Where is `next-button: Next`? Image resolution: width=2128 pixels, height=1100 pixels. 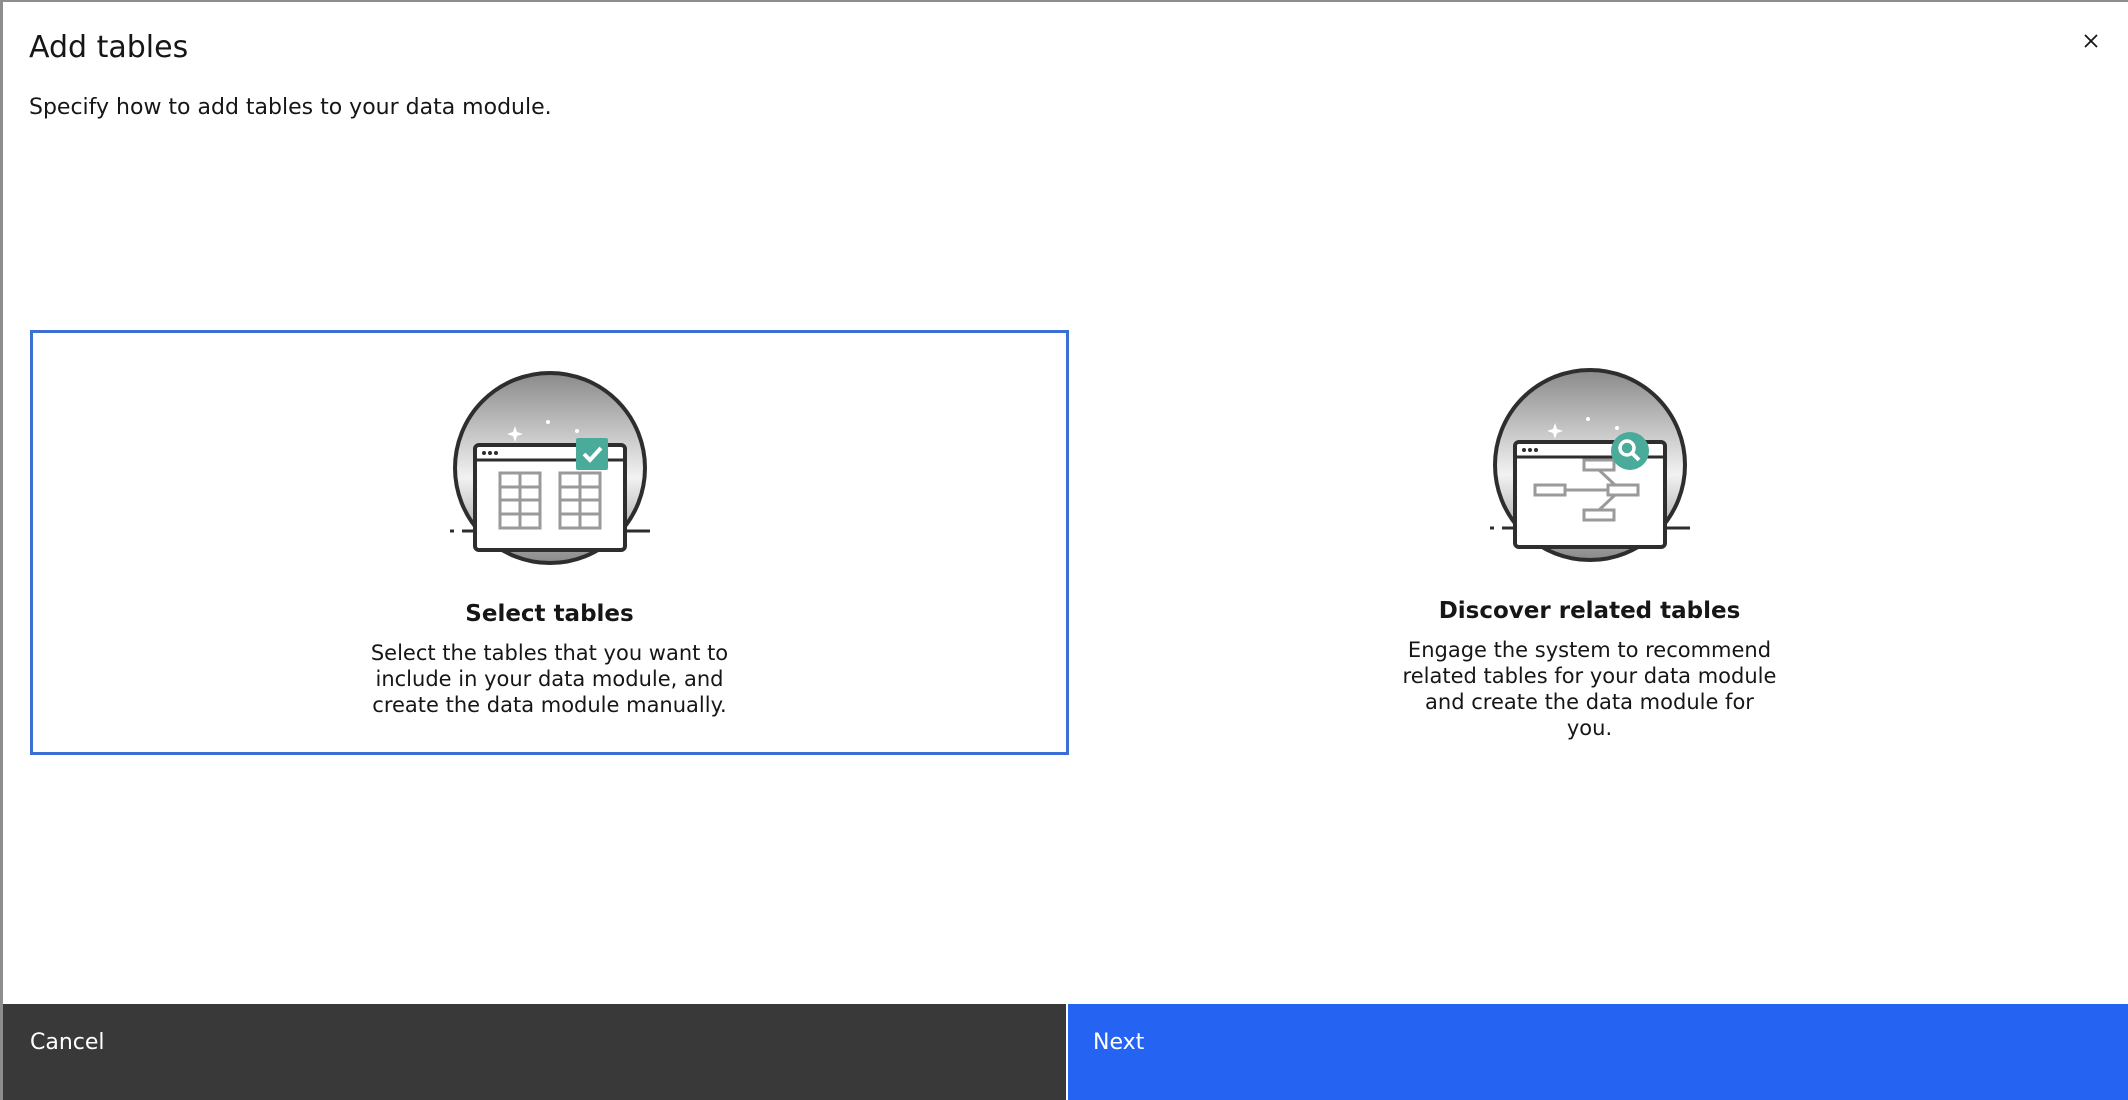 next-button: Next is located at coordinates (1598, 1052).